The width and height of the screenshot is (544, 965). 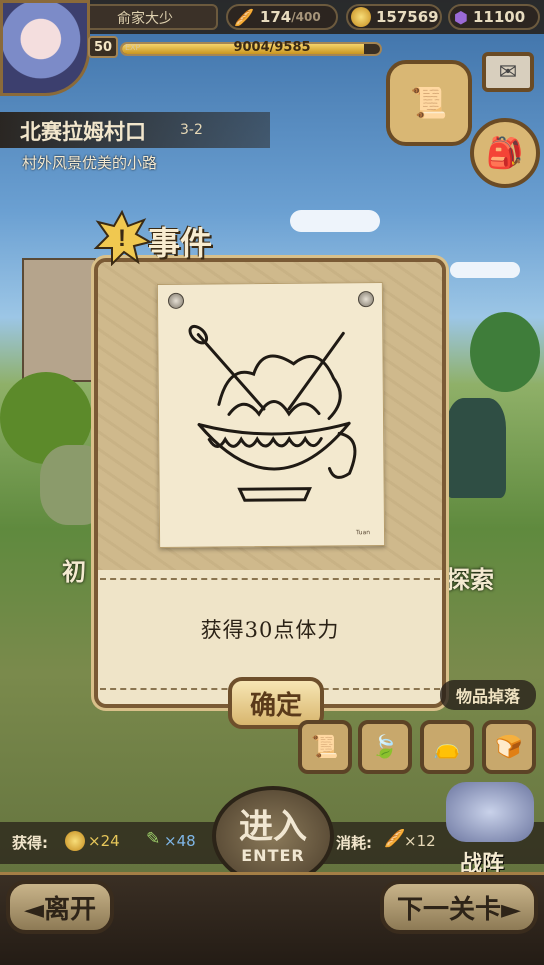 What do you see at coordinates (153, 839) in the screenshot?
I see `exp-potion-icon: ✎` at bounding box center [153, 839].